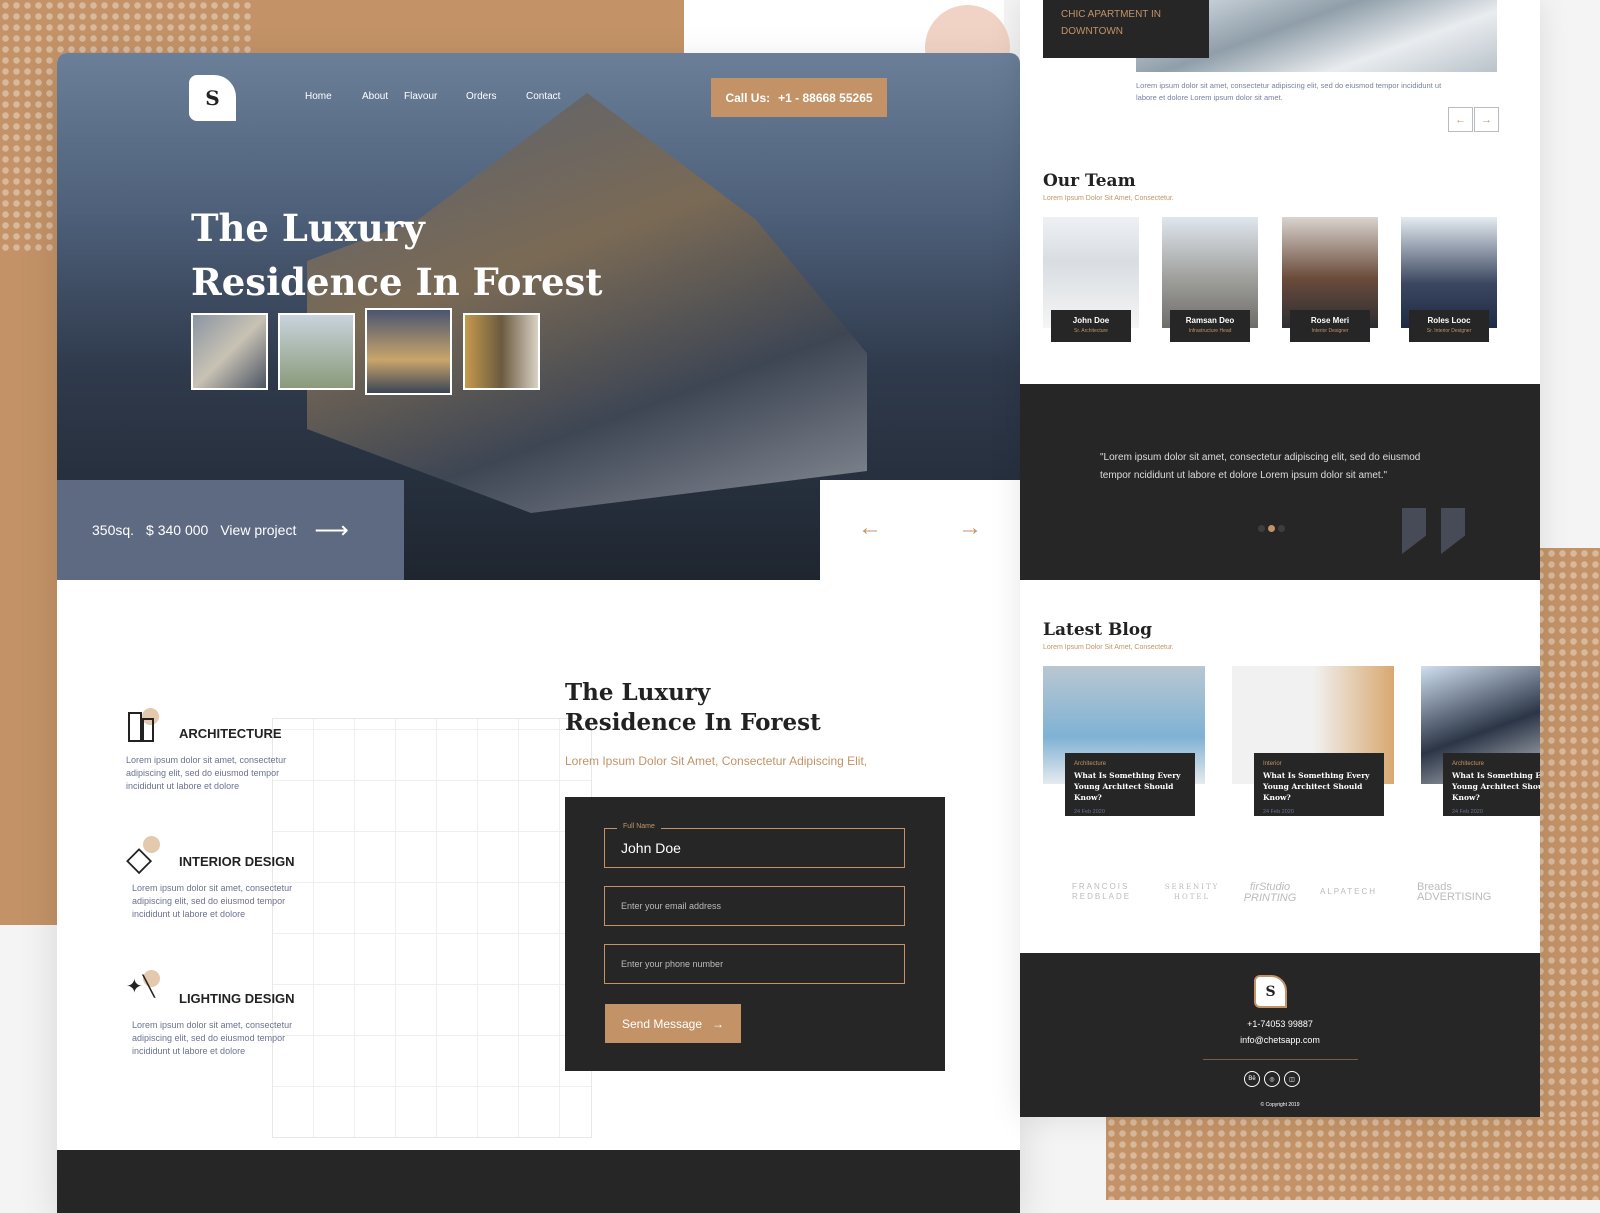  I want to click on full-name-field: Full Name John Doe, so click(754, 845).